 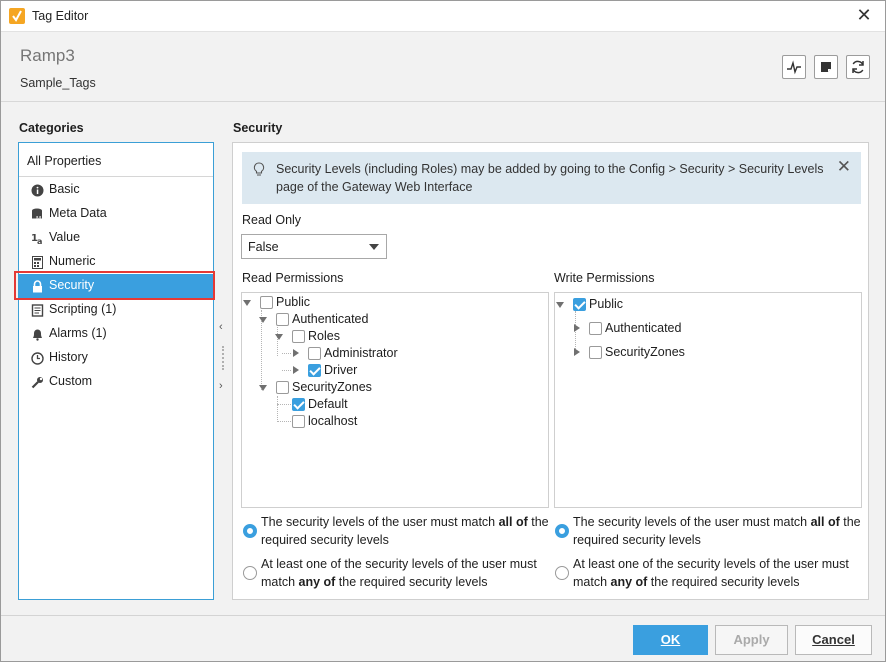 What do you see at coordinates (68, 357) in the screenshot?
I see `category-label: History` at bounding box center [68, 357].